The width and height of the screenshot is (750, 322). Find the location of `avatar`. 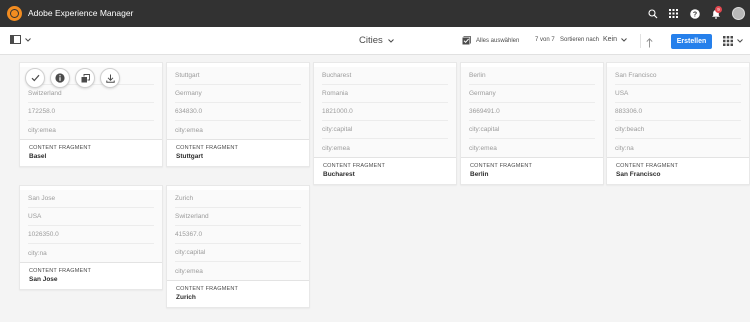

avatar is located at coordinates (738, 13).